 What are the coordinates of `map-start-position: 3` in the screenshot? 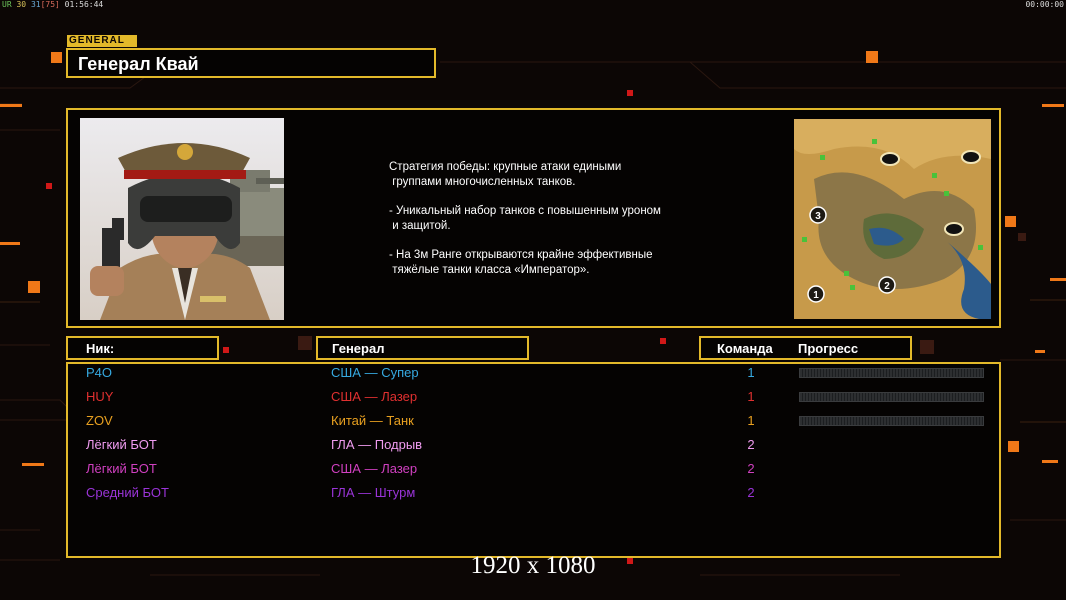 It's located at (818, 216).